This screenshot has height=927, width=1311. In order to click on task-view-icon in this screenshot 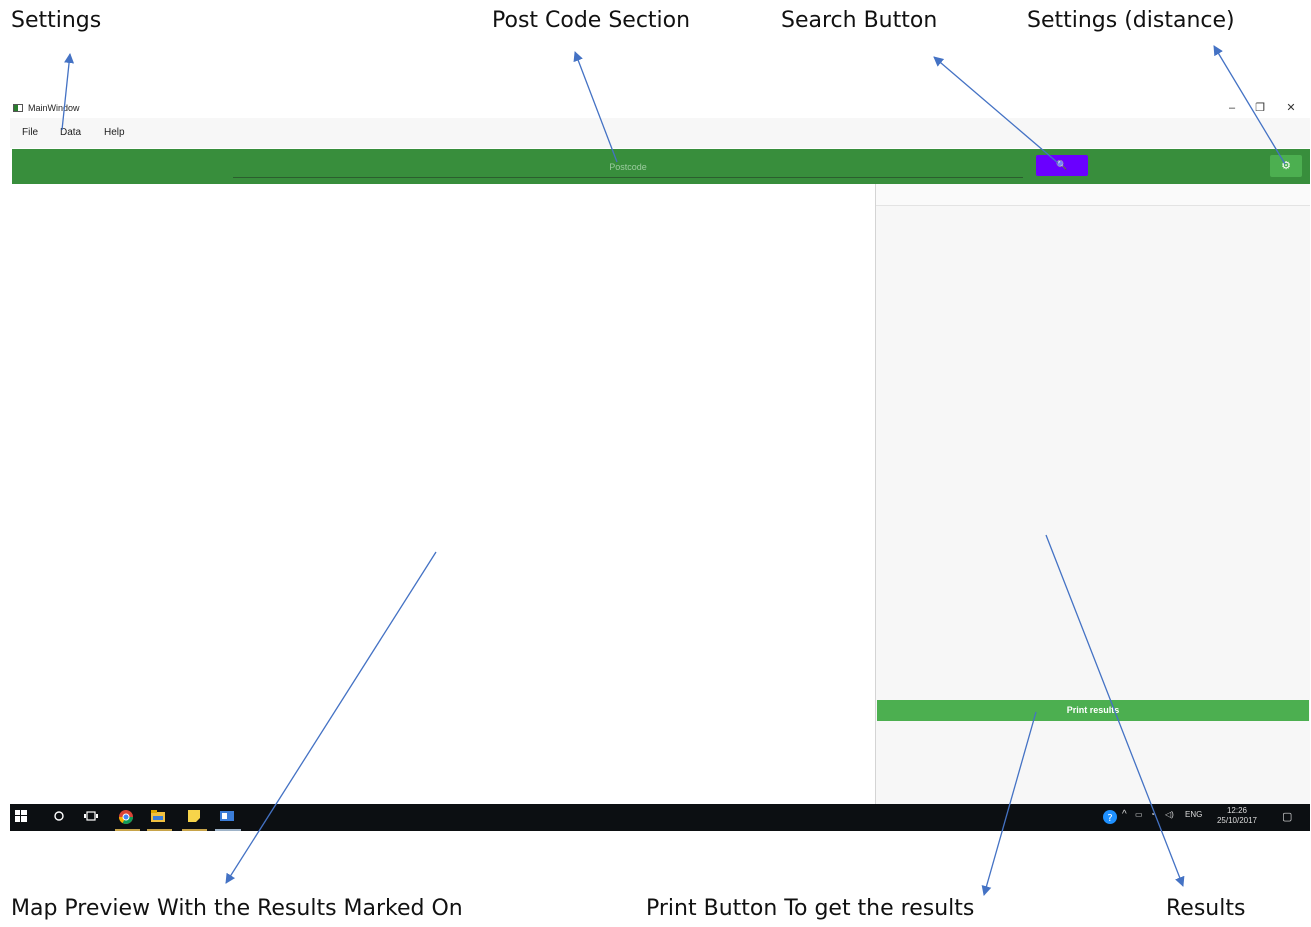, I will do `click(91, 817)`.